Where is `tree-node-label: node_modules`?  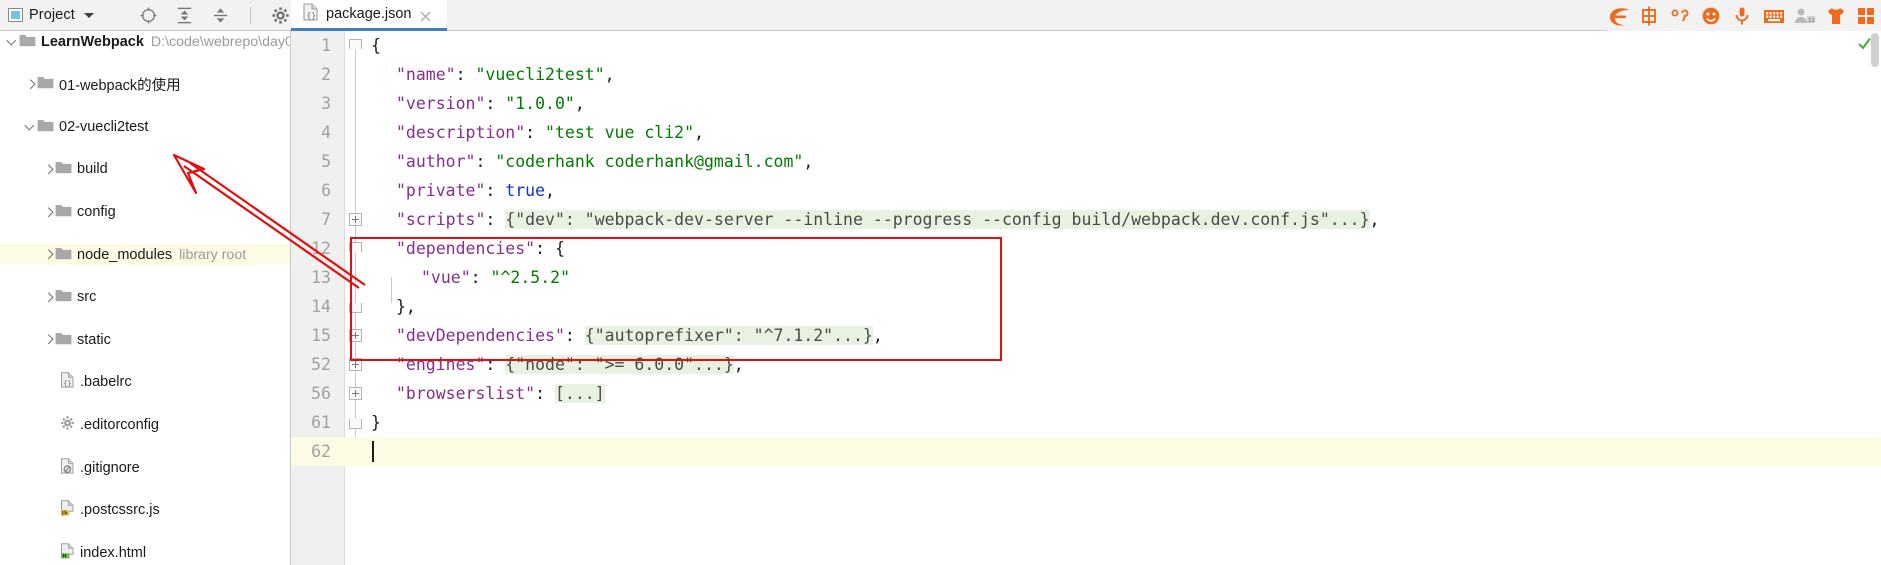
tree-node-label: node_modules is located at coordinates (125, 254).